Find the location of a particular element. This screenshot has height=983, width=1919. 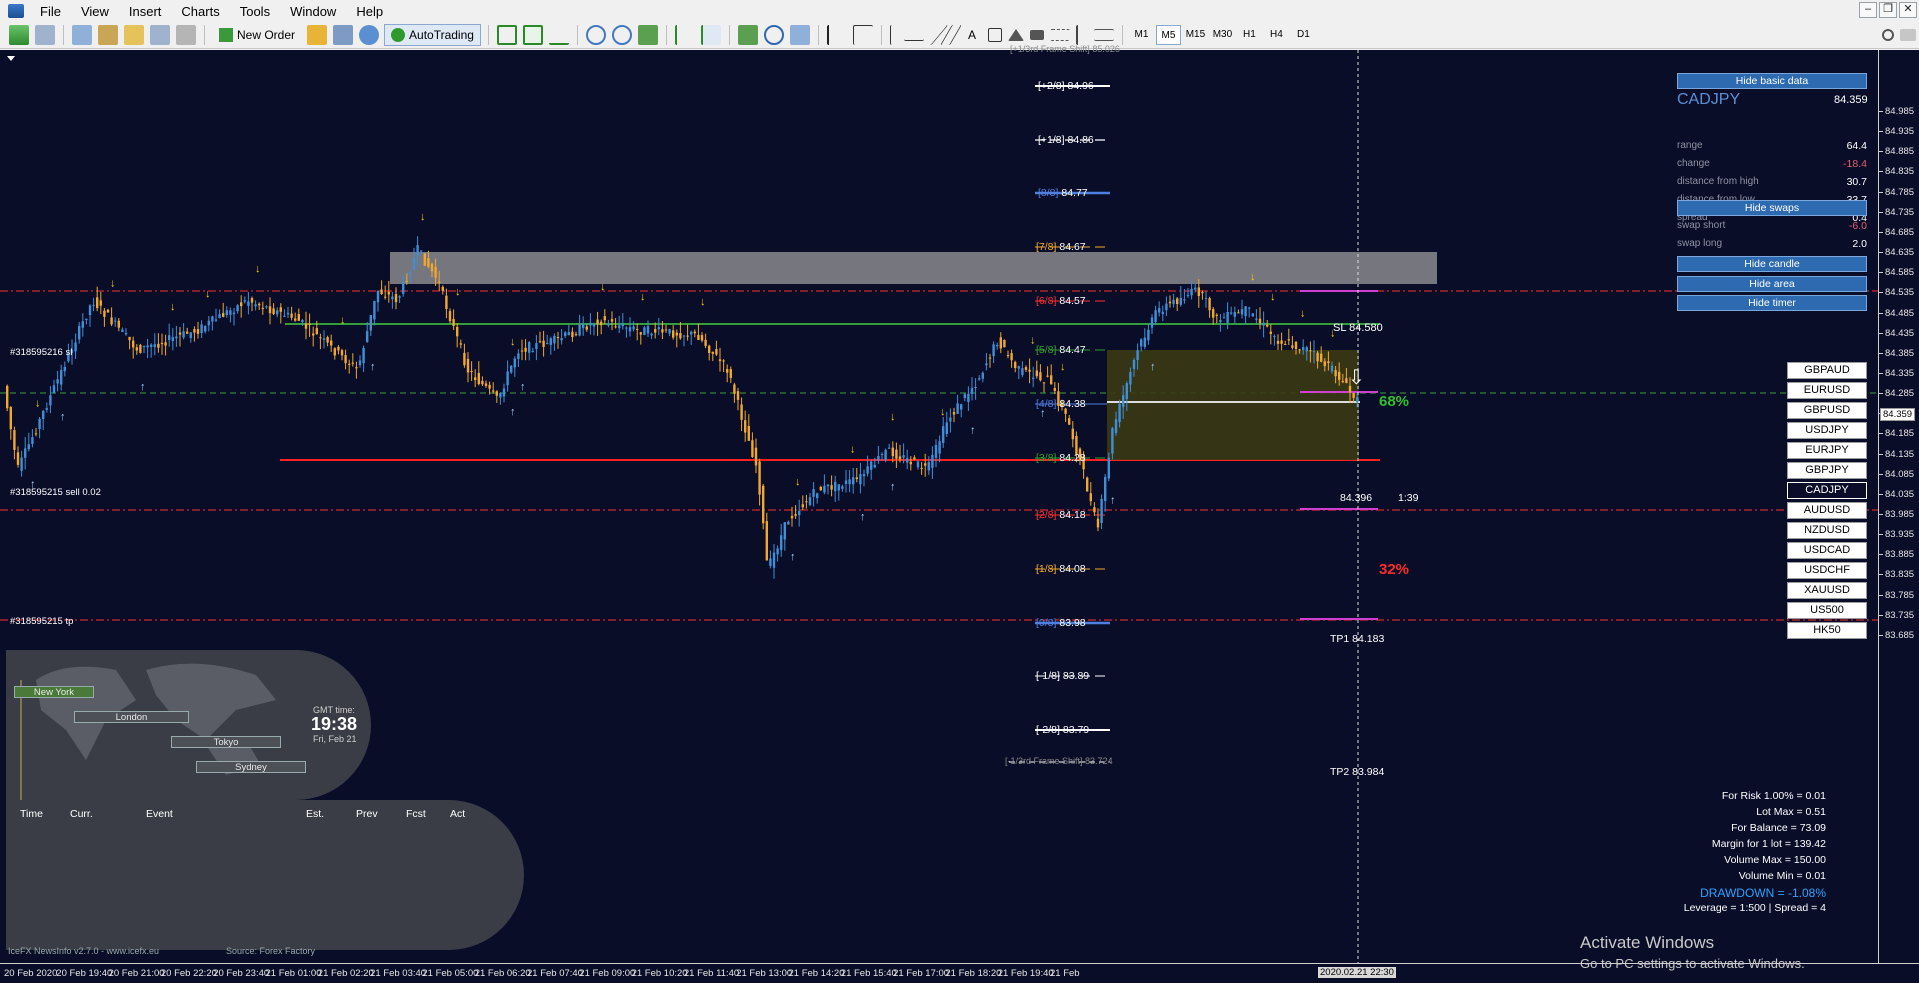

symbol-usdcad: USDCAD is located at coordinates (1827, 550).